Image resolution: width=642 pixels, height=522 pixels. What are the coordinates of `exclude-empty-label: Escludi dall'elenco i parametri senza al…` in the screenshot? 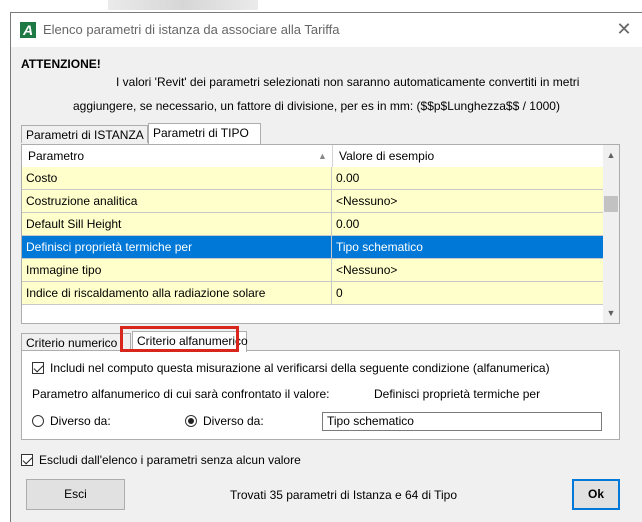 It's located at (170, 460).